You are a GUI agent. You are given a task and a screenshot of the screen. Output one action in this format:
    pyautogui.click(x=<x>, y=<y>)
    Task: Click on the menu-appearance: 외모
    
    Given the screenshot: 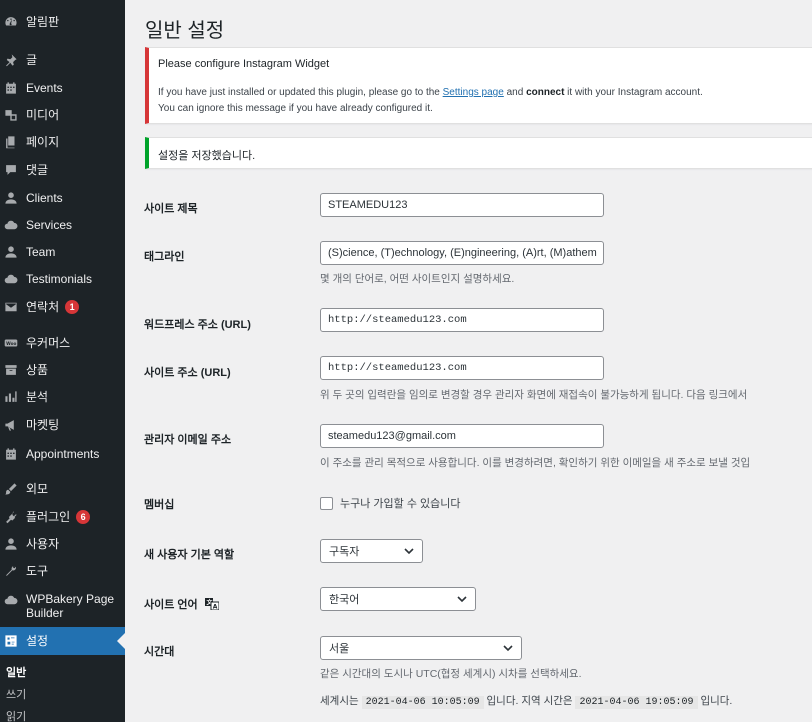 What is the action you would take?
    pyautogui.click(x=62, y=489)
    